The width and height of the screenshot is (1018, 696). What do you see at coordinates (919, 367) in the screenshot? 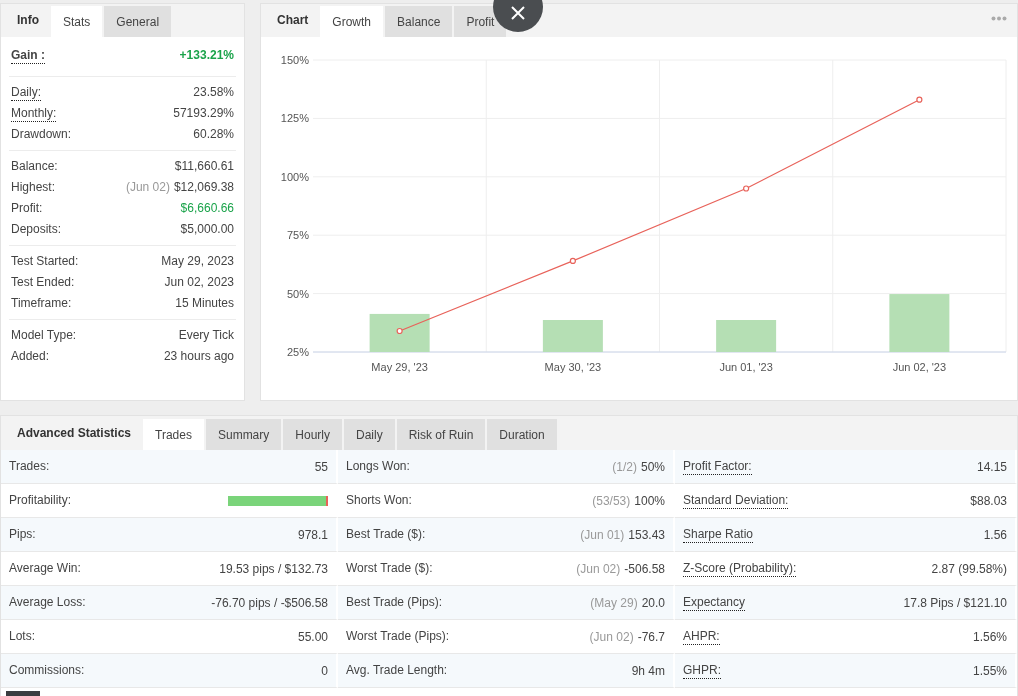
I see `axis-label: Jun 02, '23` at bounding box center [919, 367].